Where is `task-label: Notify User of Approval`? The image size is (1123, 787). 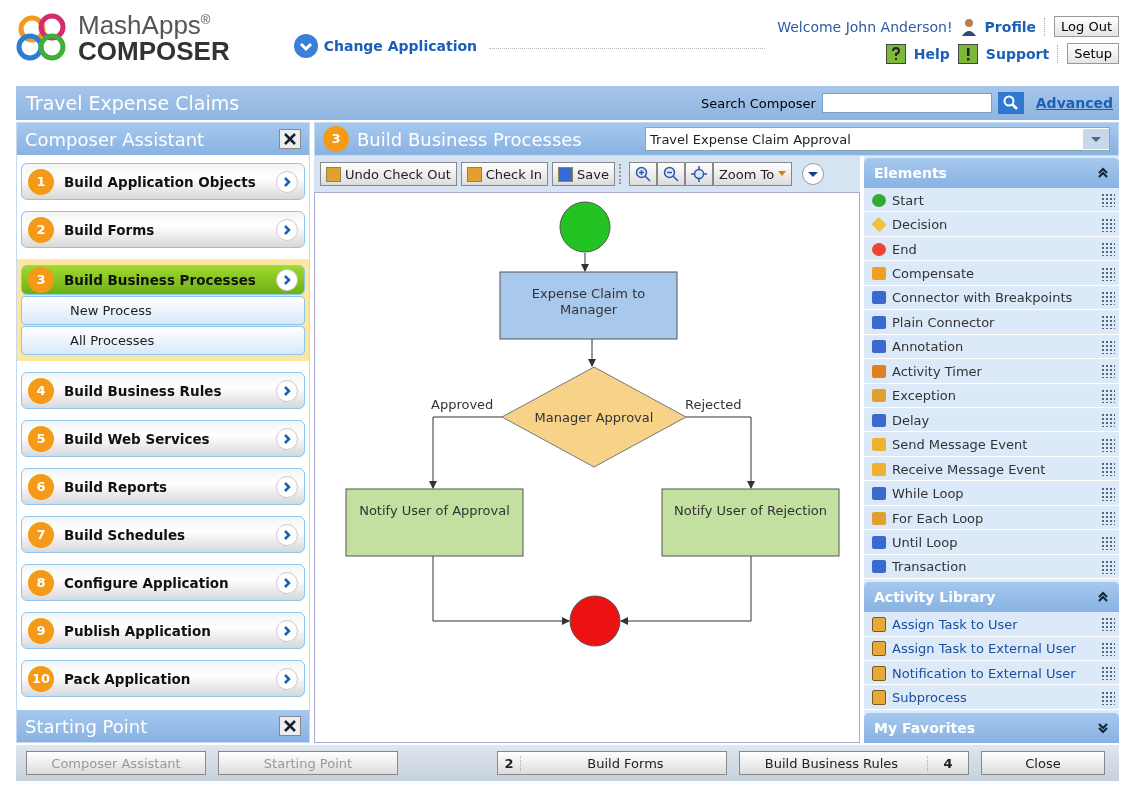 task-label: Notify User of Approval is located at coordinates (434, 511).